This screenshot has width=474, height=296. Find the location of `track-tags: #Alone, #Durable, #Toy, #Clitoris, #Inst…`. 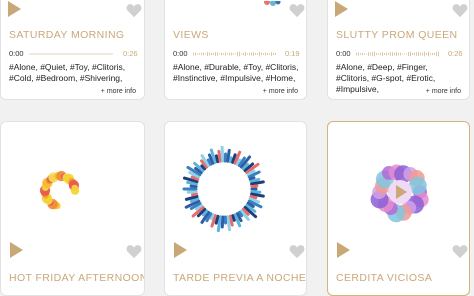

track-tags: #Alone, #Durable, #Toy, #Clitoris, #Inst… is located at coordinates (236, 73).